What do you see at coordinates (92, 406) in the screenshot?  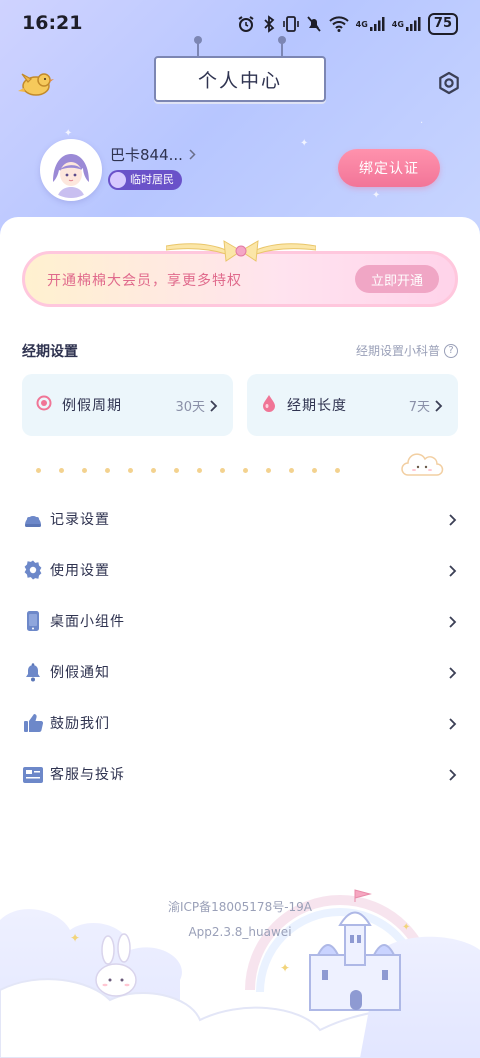 I see `cycle-label: 例假周期` at bounding box center [92, 406].